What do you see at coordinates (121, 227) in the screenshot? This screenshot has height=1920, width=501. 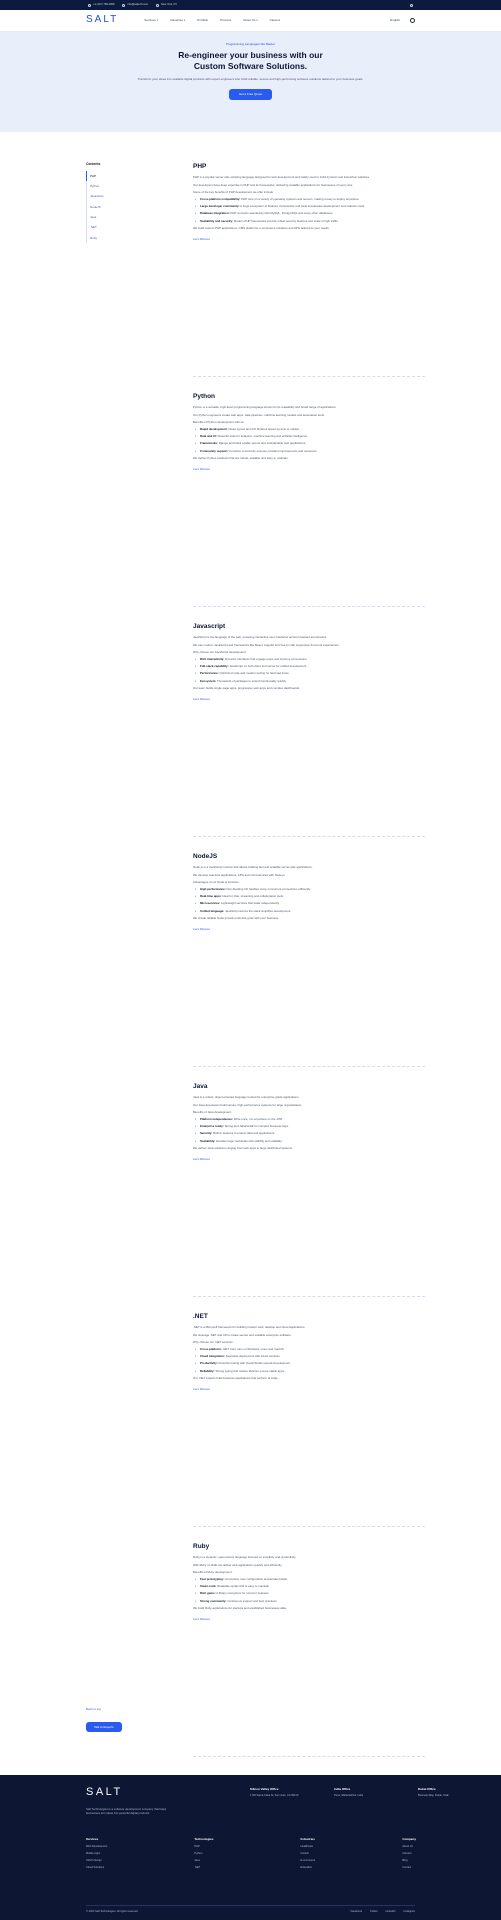 I see `toc-item-dotnet: .NET` at bounding box center [121, 227].